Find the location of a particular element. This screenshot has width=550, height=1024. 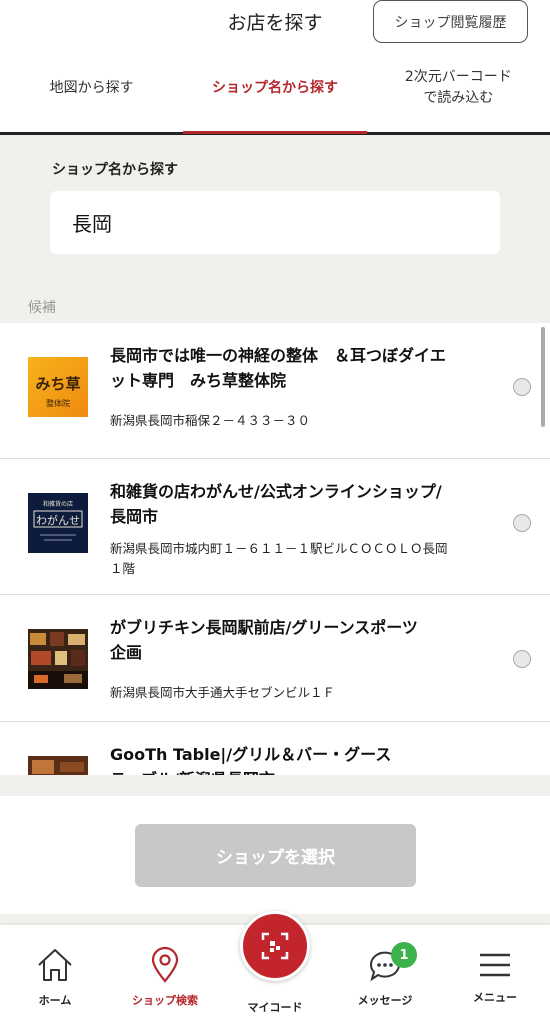

map-pin-icon is located at coordinates (165, 964).